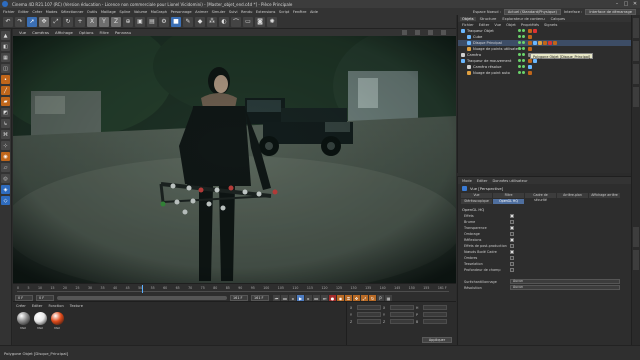  What do you see at coordinates (5, 200) in the screenshot?
I see `solo-hierarchy-icon: ◇` at bounding box center [5, 200].